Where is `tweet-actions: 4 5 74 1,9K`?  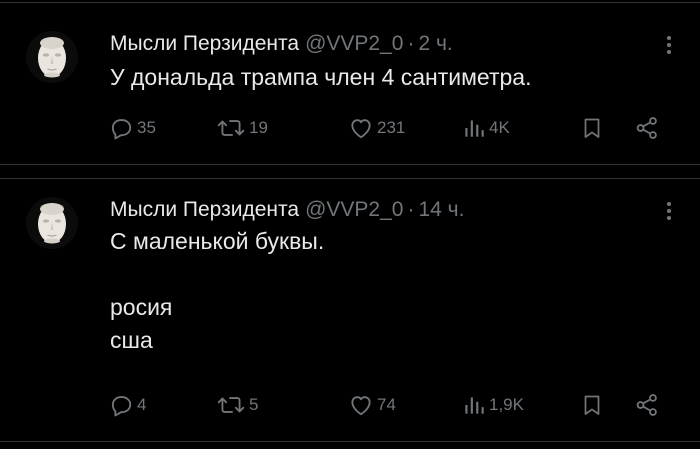 tweet-actions: 4 5 74 1,9K is located at coordinates (388, 405).